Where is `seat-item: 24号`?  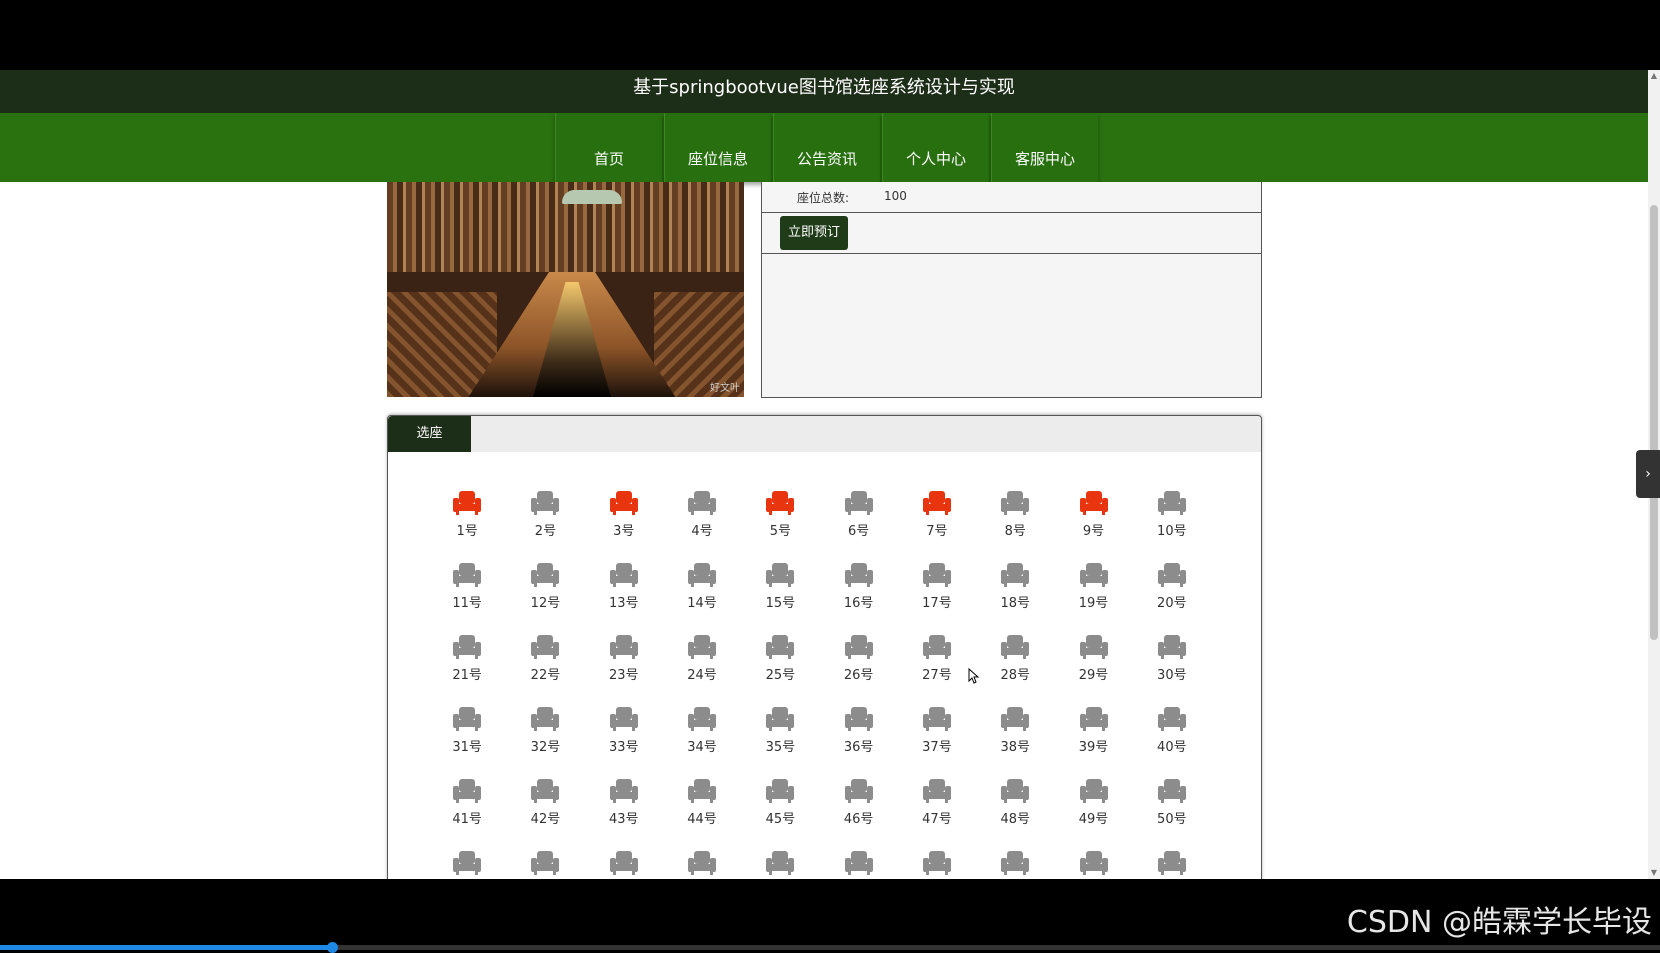 seat-item: 24号 is located at coordinates (702, 666).